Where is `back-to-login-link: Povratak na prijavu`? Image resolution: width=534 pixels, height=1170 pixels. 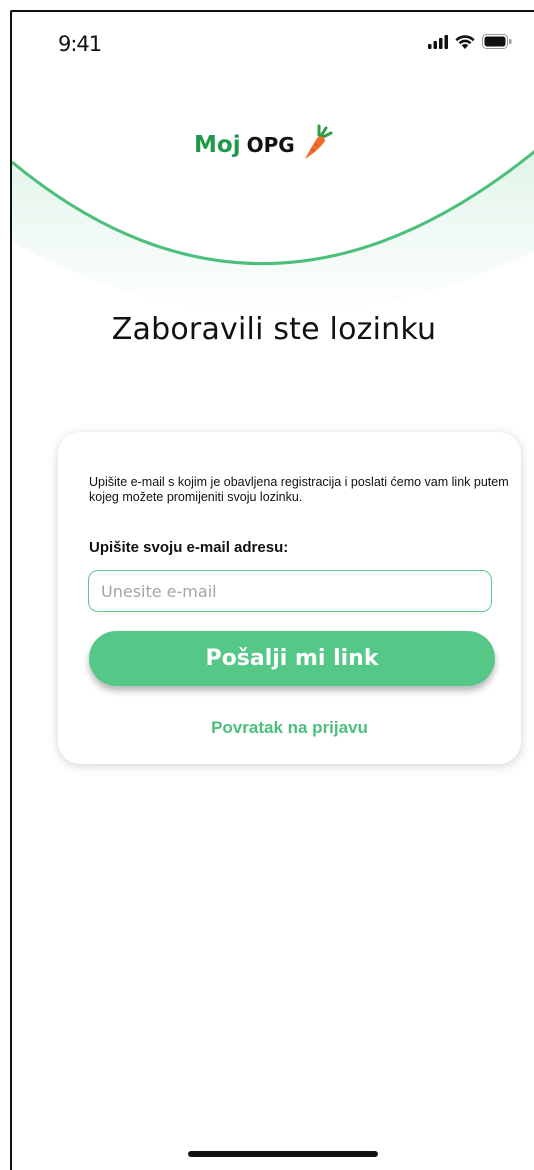 back-to-login-link: Povratak na prijavu is located at coordinates (289, 728).